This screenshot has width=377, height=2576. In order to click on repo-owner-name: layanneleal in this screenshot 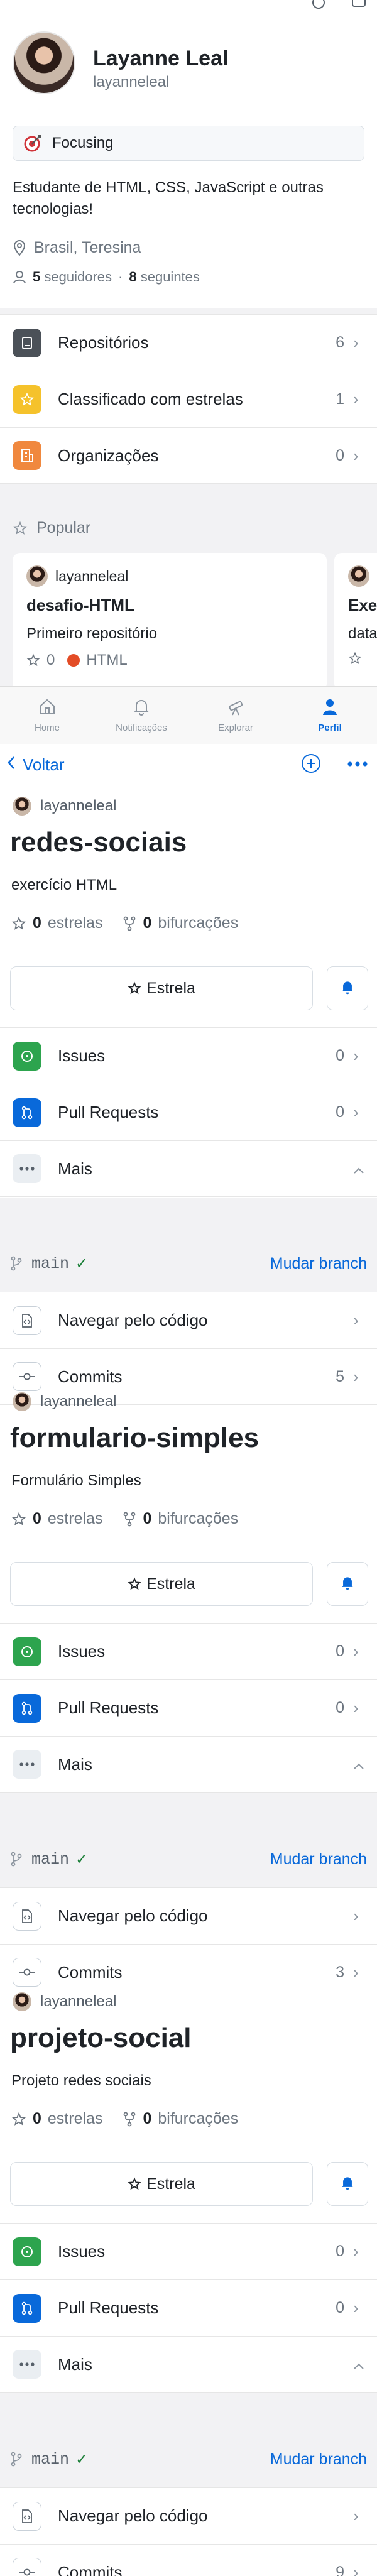, I will do `click(78, 2001)`.